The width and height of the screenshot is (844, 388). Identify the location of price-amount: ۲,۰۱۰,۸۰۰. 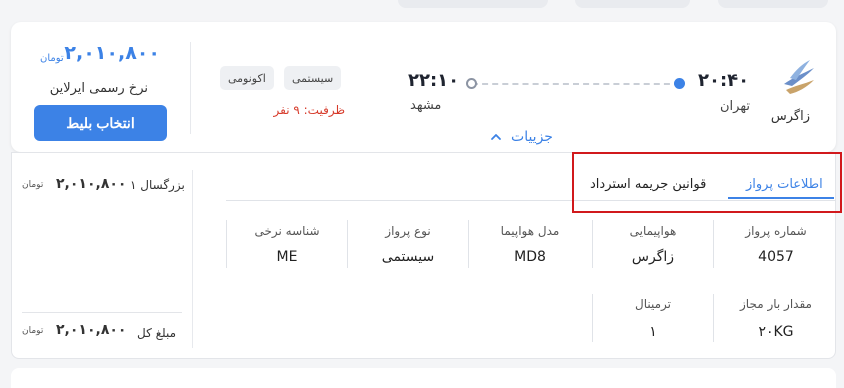
(112, 53).